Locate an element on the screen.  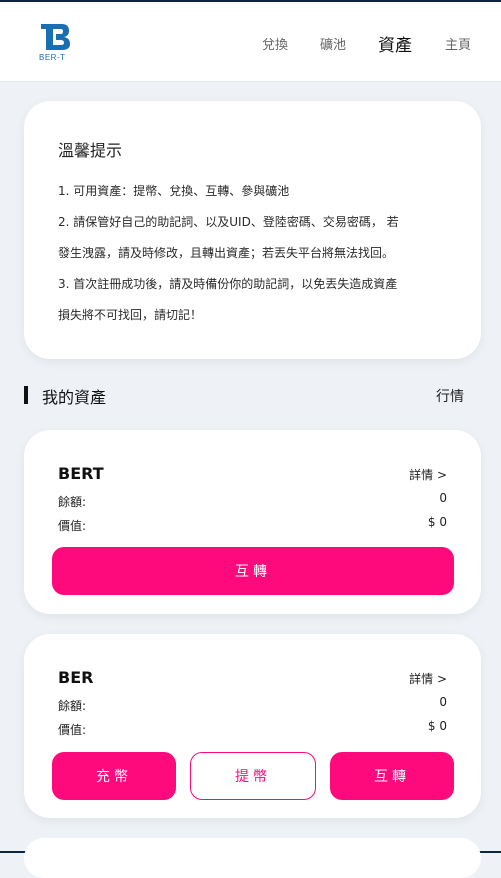
nav-home: 主頁 is located at coordinates (458, 43).